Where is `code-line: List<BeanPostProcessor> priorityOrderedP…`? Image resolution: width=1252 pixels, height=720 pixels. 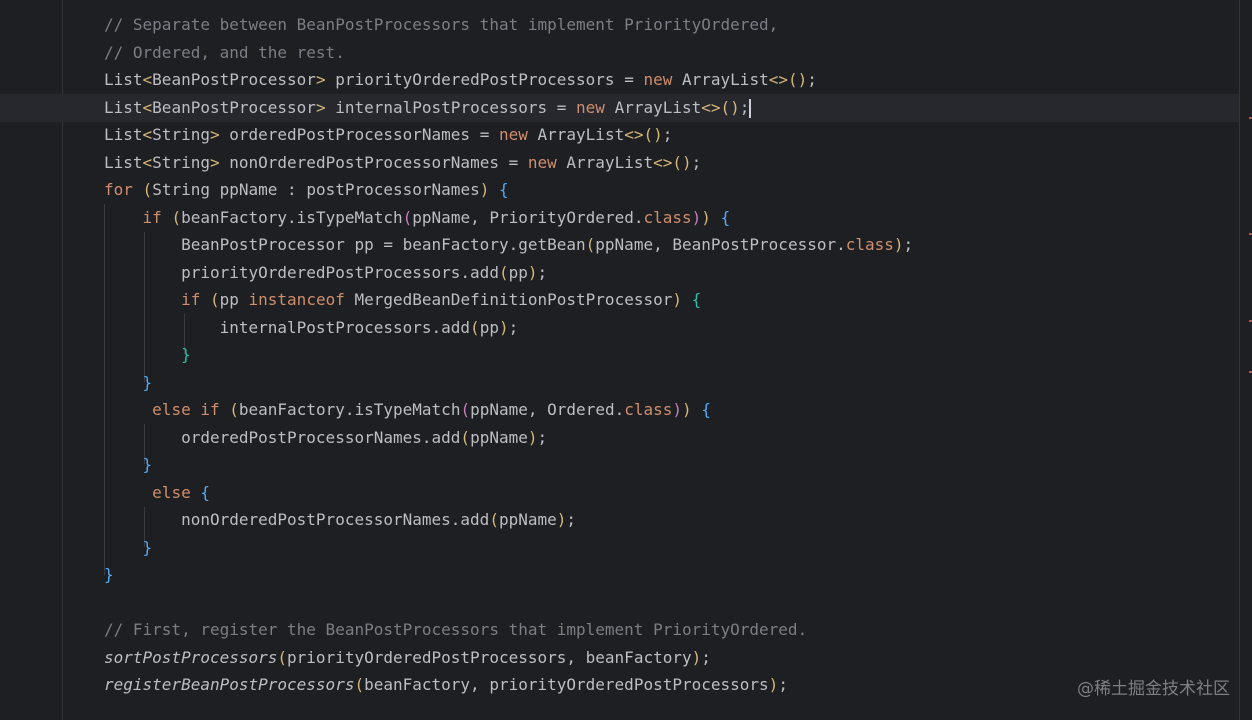
code-line: List<BeanPostProcessor> priorityOrderedP… is located at coordinates (460, 80).